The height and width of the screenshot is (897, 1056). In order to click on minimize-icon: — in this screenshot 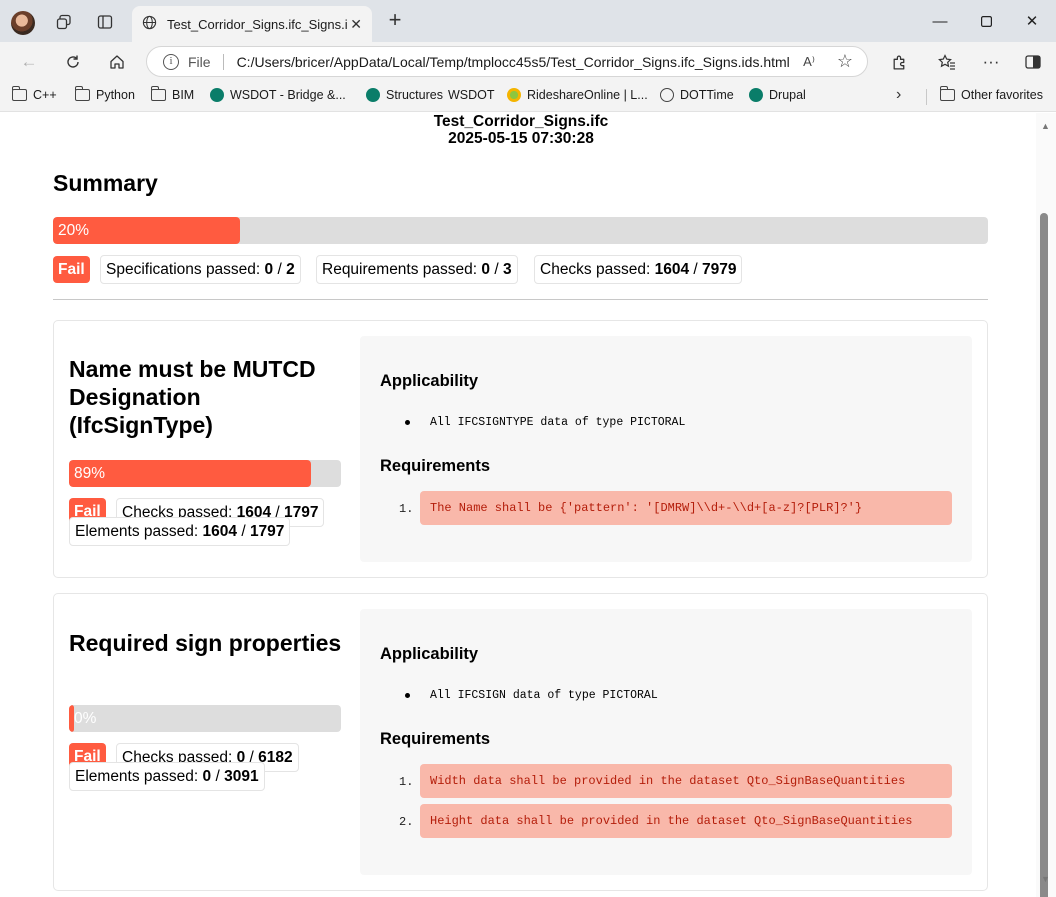, I will do `click(940, 21)`.